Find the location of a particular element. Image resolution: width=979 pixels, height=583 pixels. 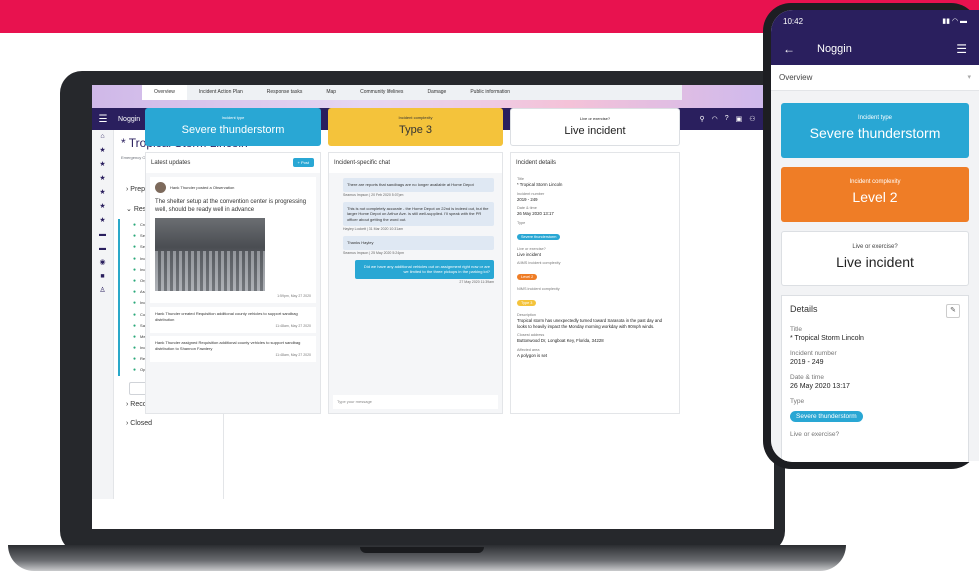

post-button: + Post is located at coordinates (303, 162).